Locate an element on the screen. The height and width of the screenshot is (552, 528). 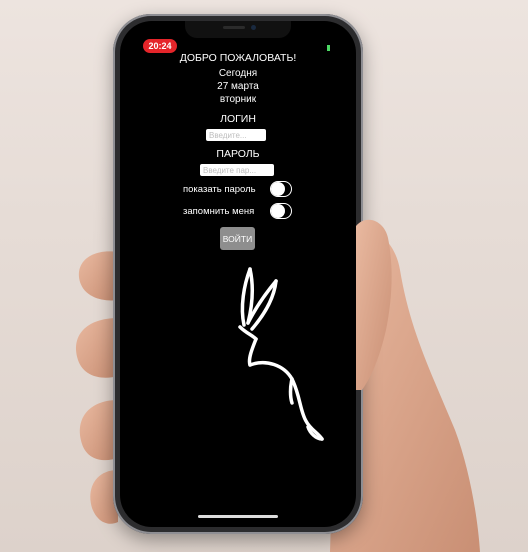
thumb-illustration is located at coordinates (374, 304).